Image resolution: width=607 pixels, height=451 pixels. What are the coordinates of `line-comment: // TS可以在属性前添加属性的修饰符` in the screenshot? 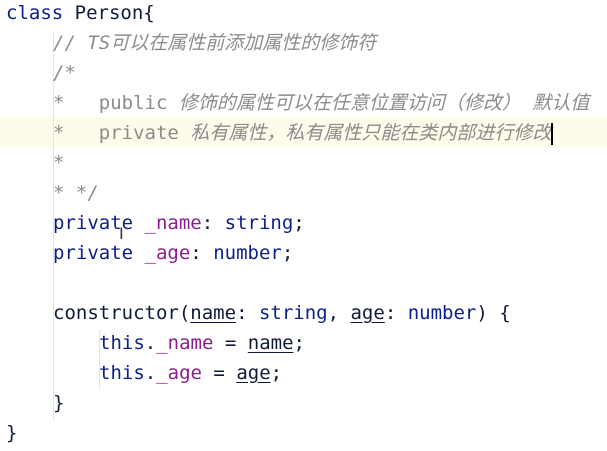 It's located at (215, 43).